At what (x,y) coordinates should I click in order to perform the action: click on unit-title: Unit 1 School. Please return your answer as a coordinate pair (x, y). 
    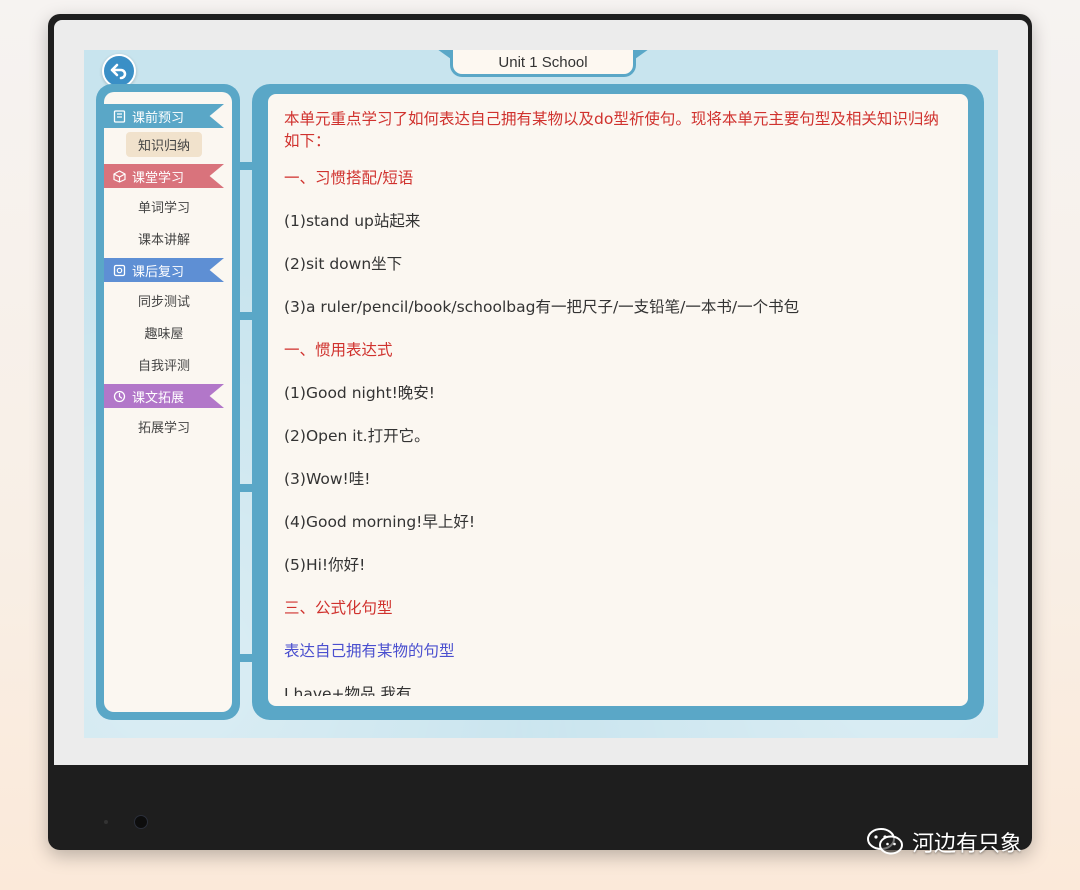
    Looking at the image, I should click on (543, 62).